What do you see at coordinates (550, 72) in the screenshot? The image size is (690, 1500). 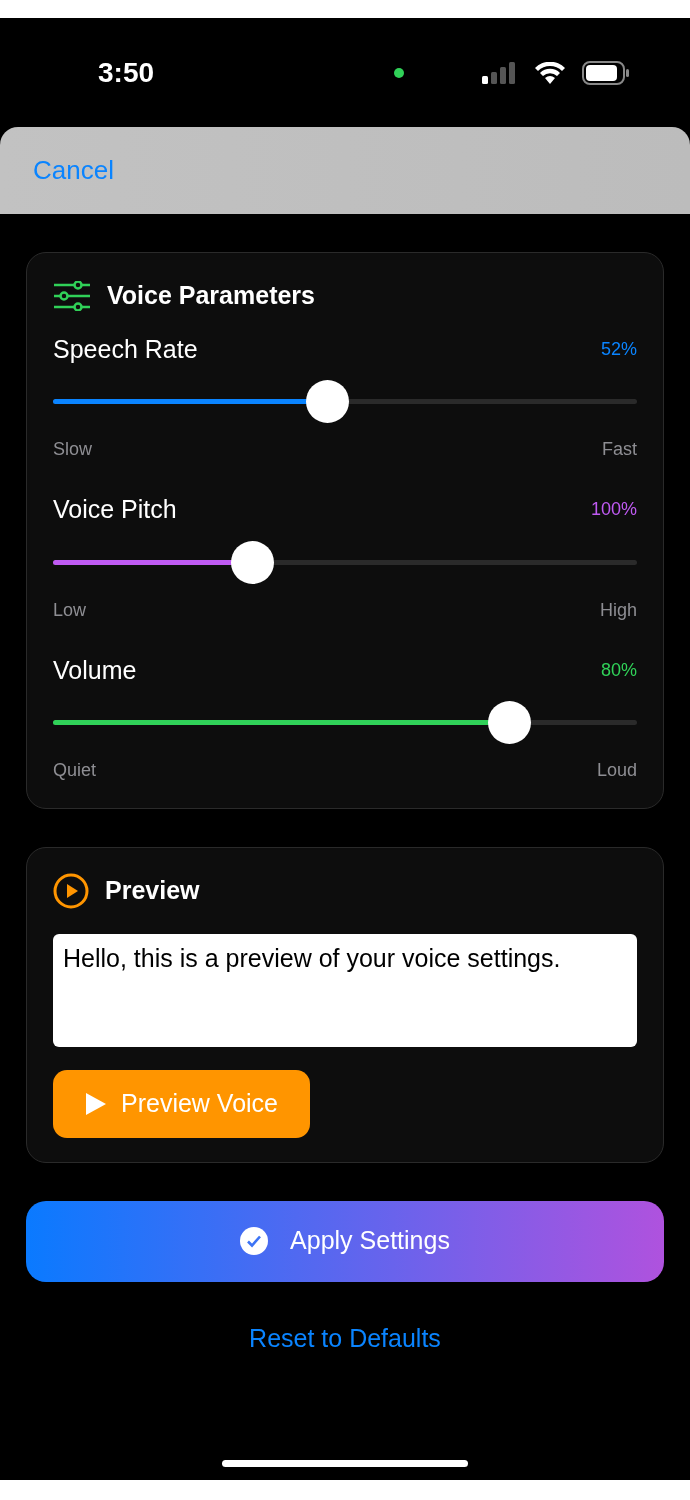 I see `wifi-icon` at bounding box center [550, 72].